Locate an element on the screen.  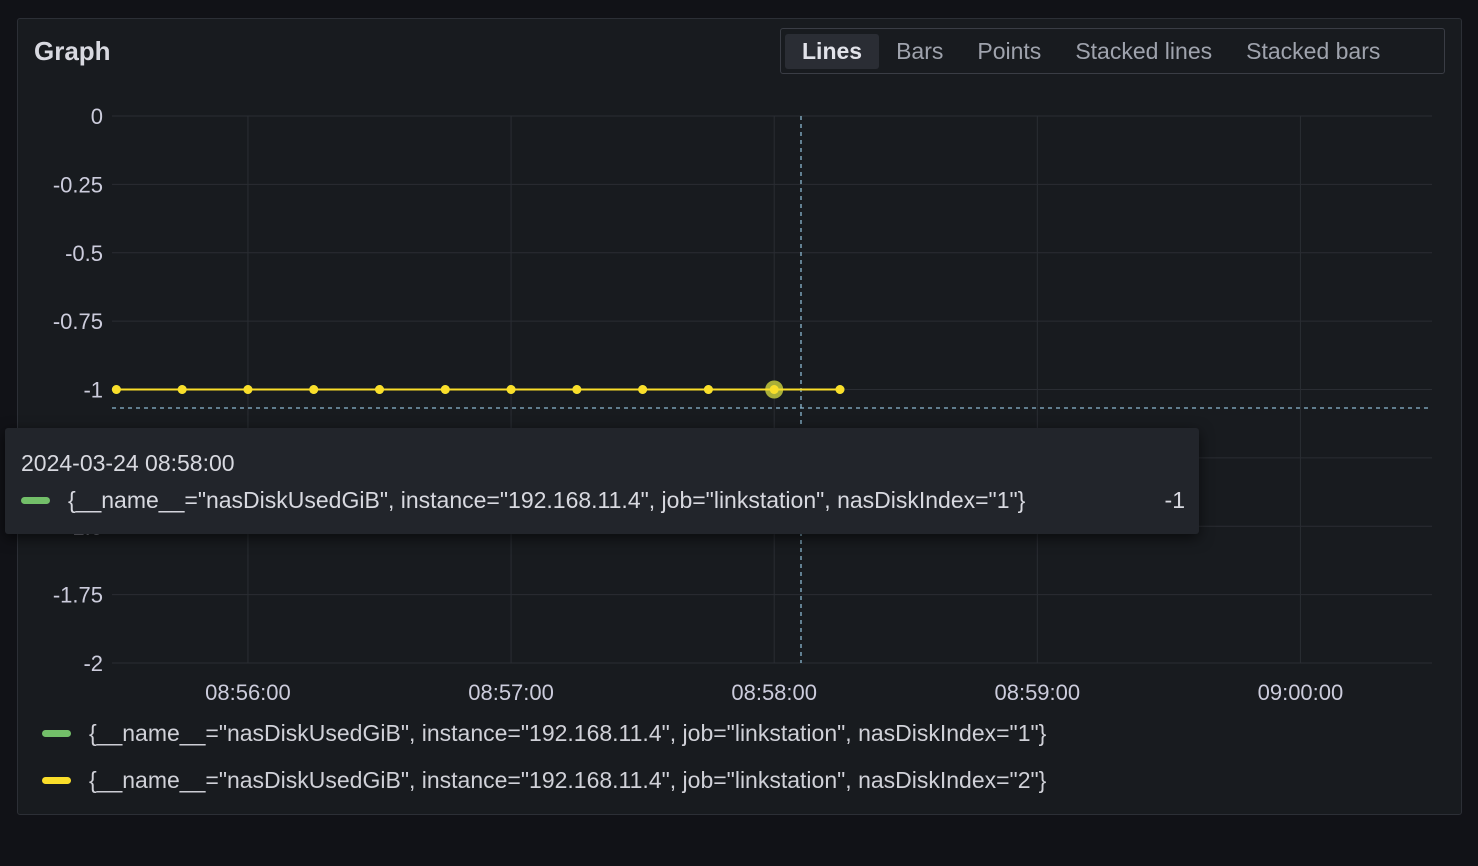
y-tick-label: 0 is located at coordinates (97, 116).